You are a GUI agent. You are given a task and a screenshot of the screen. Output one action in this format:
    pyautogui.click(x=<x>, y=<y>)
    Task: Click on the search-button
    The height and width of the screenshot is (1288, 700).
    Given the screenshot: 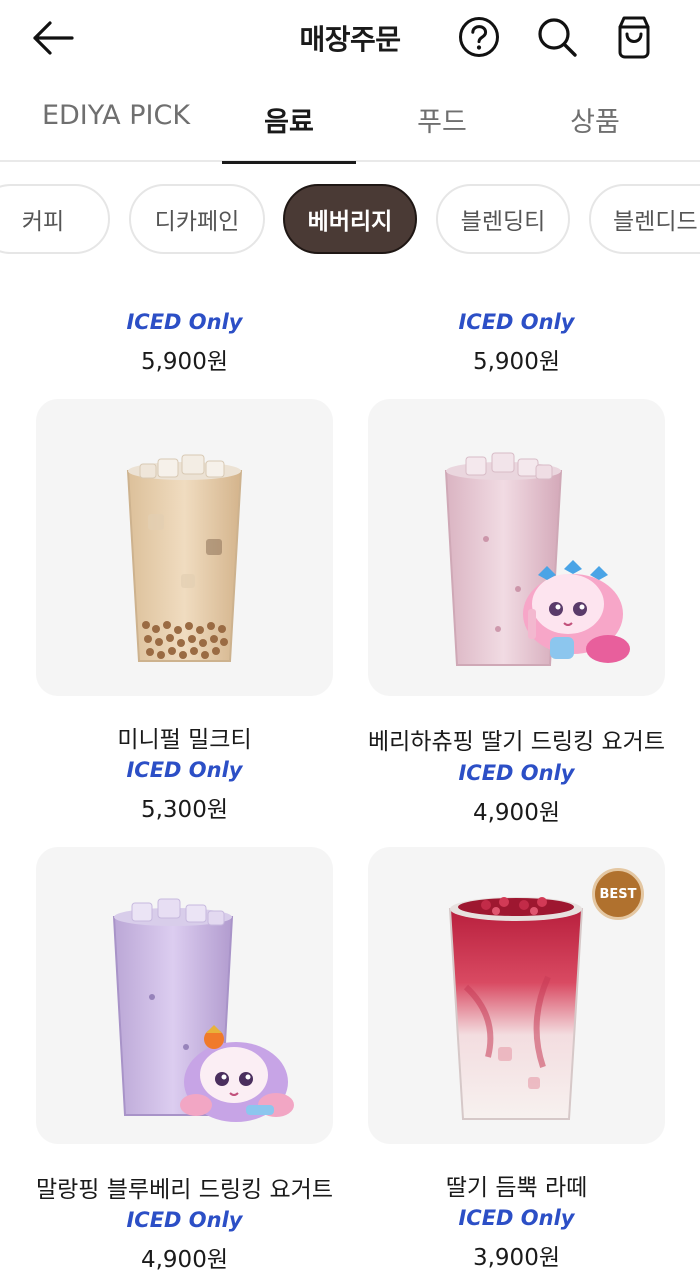 What is the action you would take?
    pyautogui.click(x=557, y=37)
    